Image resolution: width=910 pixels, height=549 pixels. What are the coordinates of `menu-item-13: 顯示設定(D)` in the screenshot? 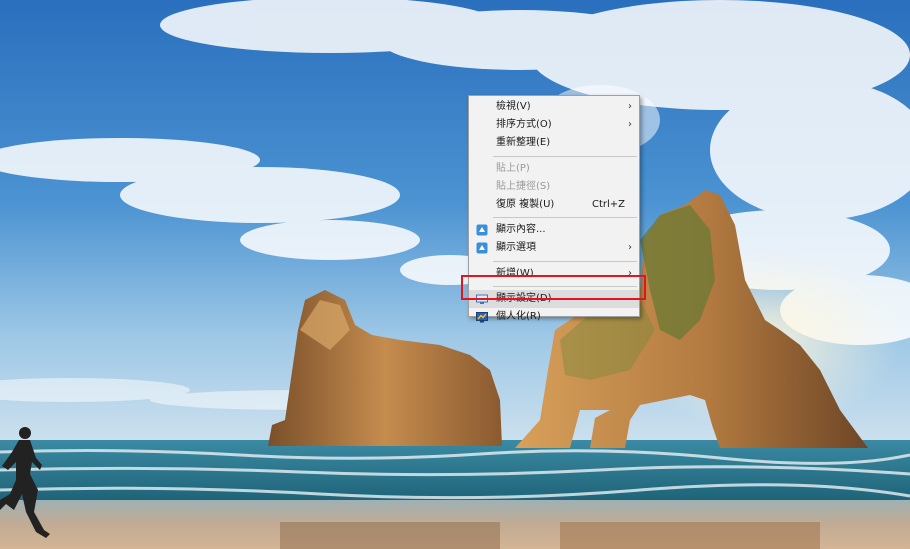 It's located at (554, 298).